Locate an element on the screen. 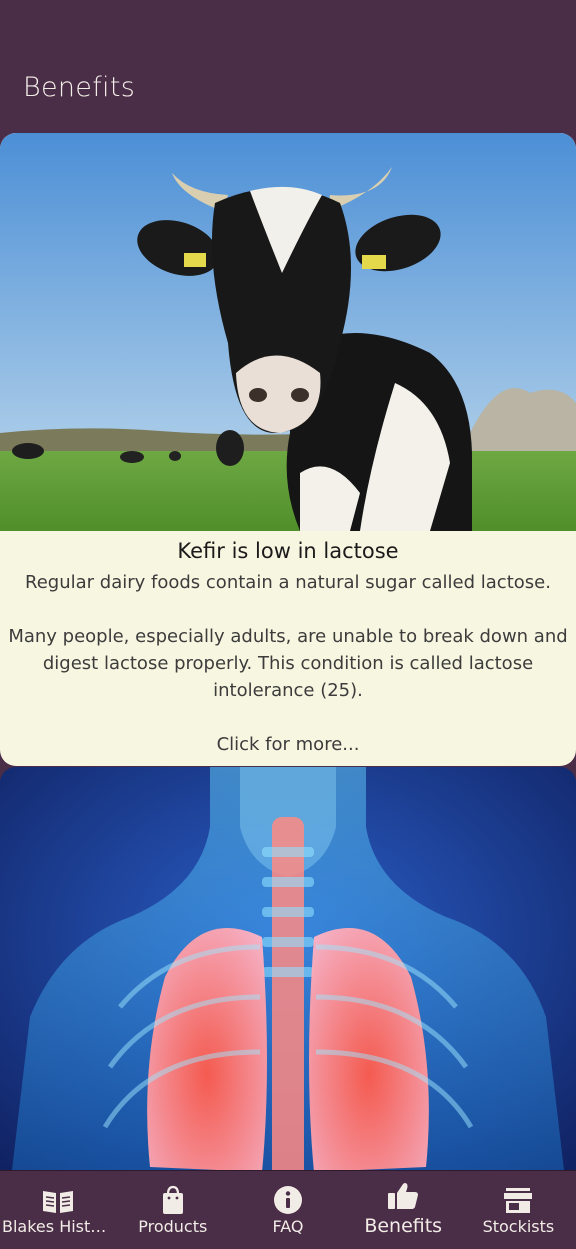  nav-label: Products is located at coordinates (173, 1226).